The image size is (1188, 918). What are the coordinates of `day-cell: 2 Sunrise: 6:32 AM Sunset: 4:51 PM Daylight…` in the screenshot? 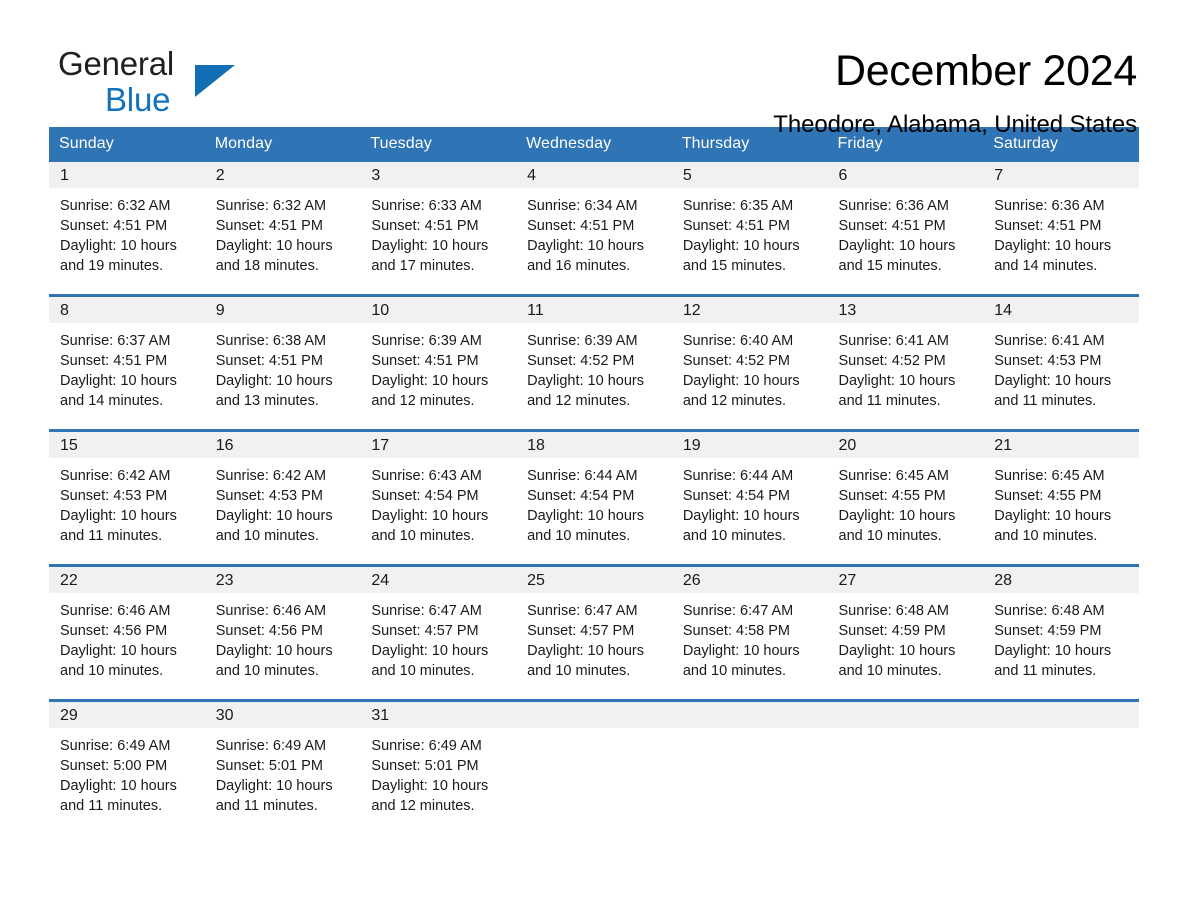 It's located at (282, 229).